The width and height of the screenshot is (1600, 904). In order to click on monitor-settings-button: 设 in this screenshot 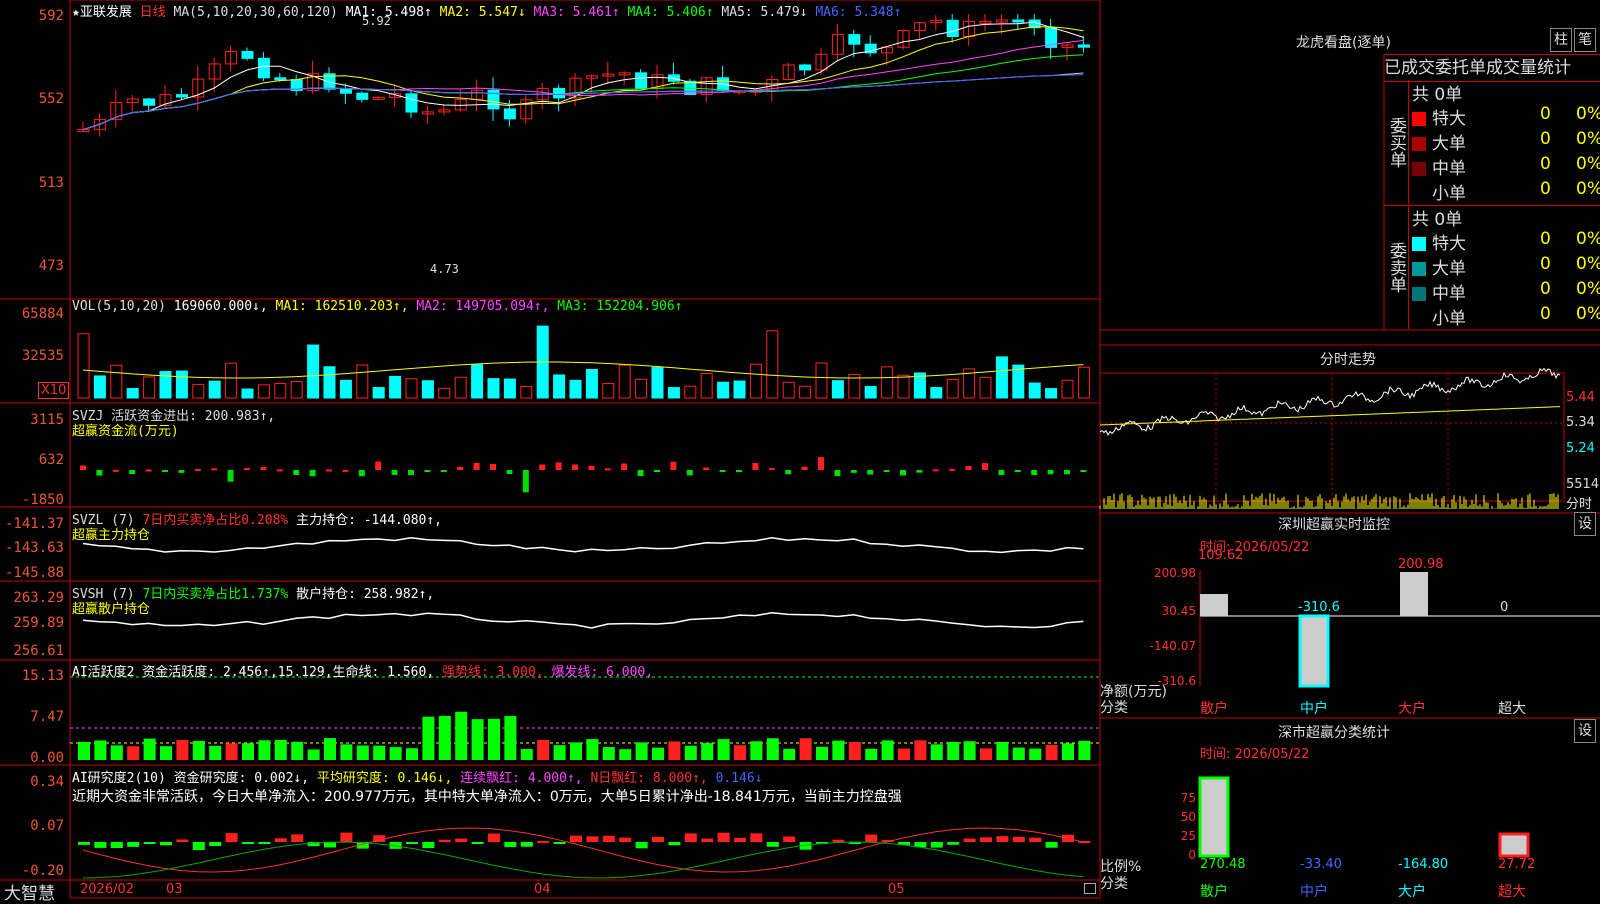, I will do `click(1585, 524)`.